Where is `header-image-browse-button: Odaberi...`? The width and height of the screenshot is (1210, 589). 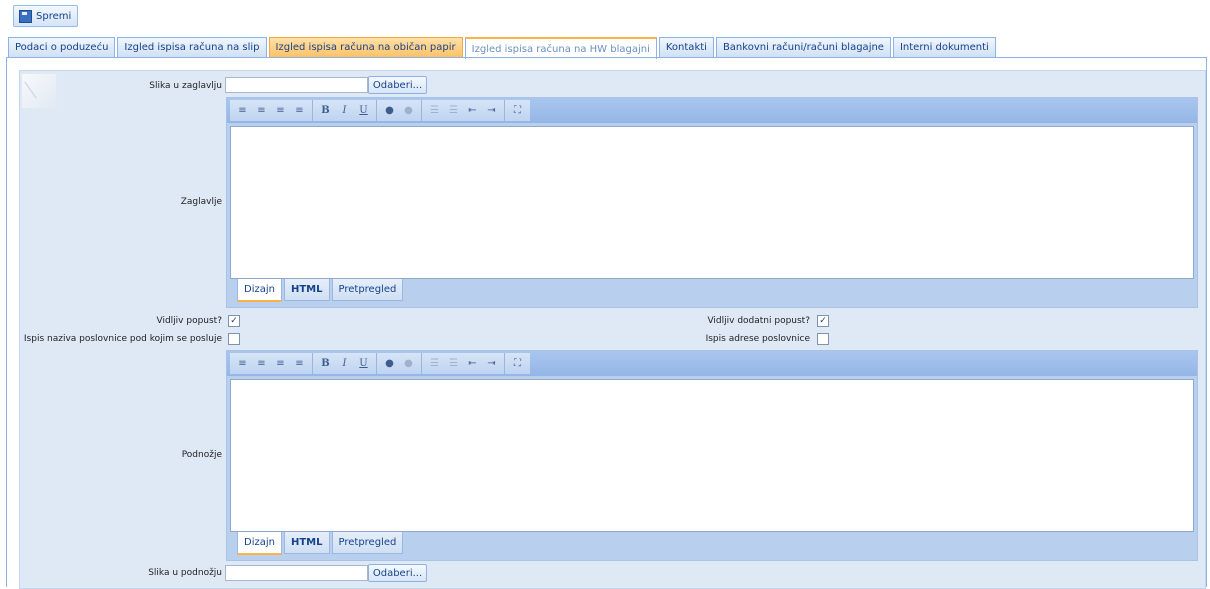 header-image-browse-button: Odaberi... is located at coordinates (397, 85).